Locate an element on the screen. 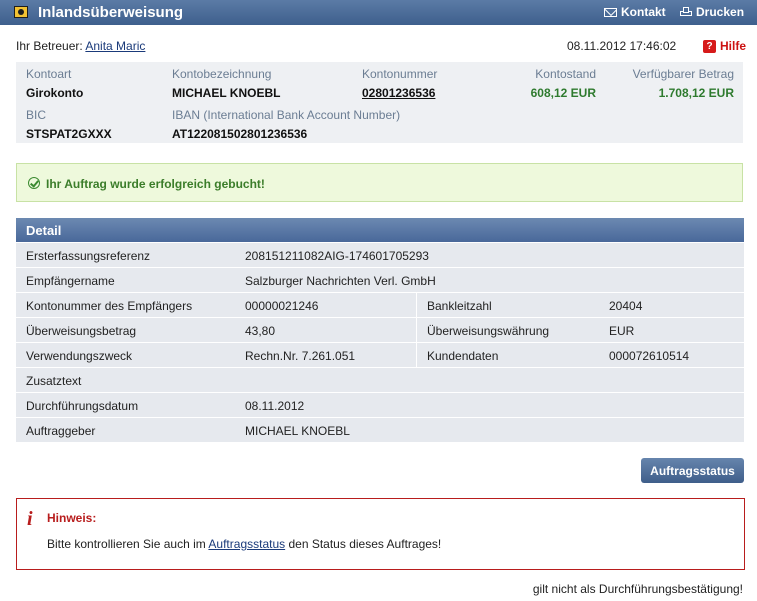 Image resolution: width=757 pixels, height=601 pixels. kontoart-value: Girokonto is located at coordinates (55, 93).